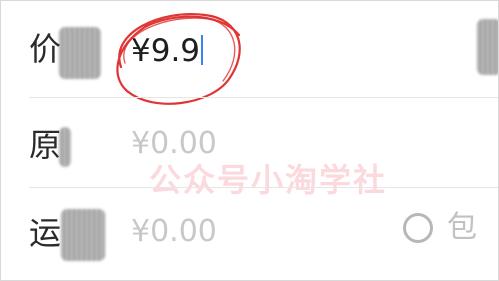 This screenshot has height=281, width=499. Describe the element at coordinates (174, 232) in the screenshot. I see `shipping-input: ¥0.00` at that location.